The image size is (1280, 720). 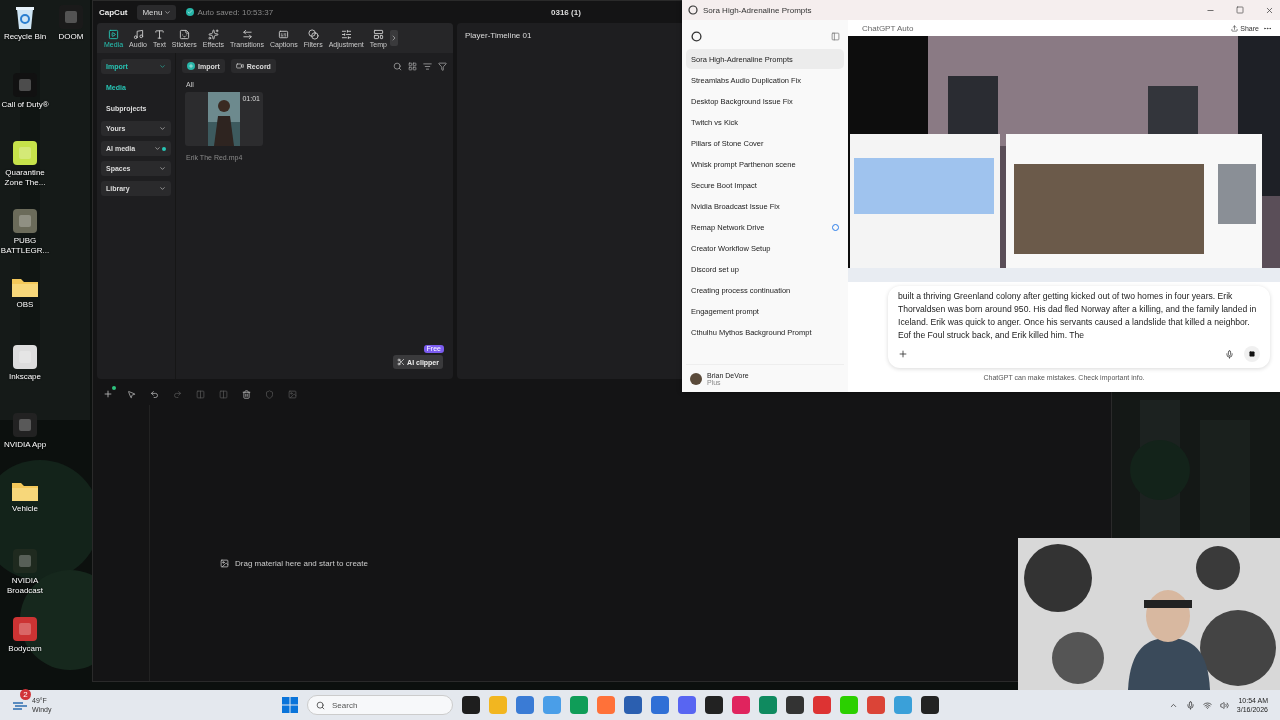 I want to click on wifi-icon, so click(x=1207, y=705).